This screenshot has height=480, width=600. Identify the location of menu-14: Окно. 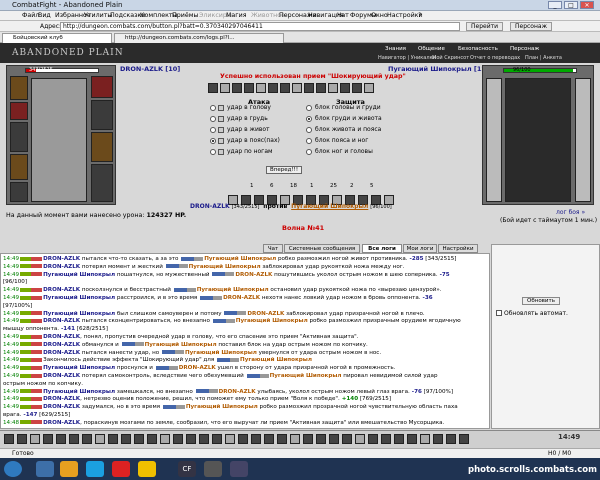
(379, 15).